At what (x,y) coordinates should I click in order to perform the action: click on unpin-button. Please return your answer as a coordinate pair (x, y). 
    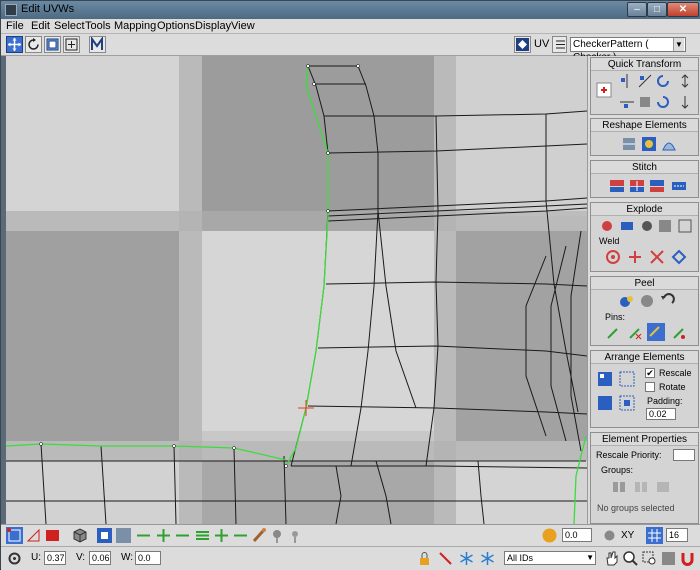
    Looking at the image, I should click on (635, 333).